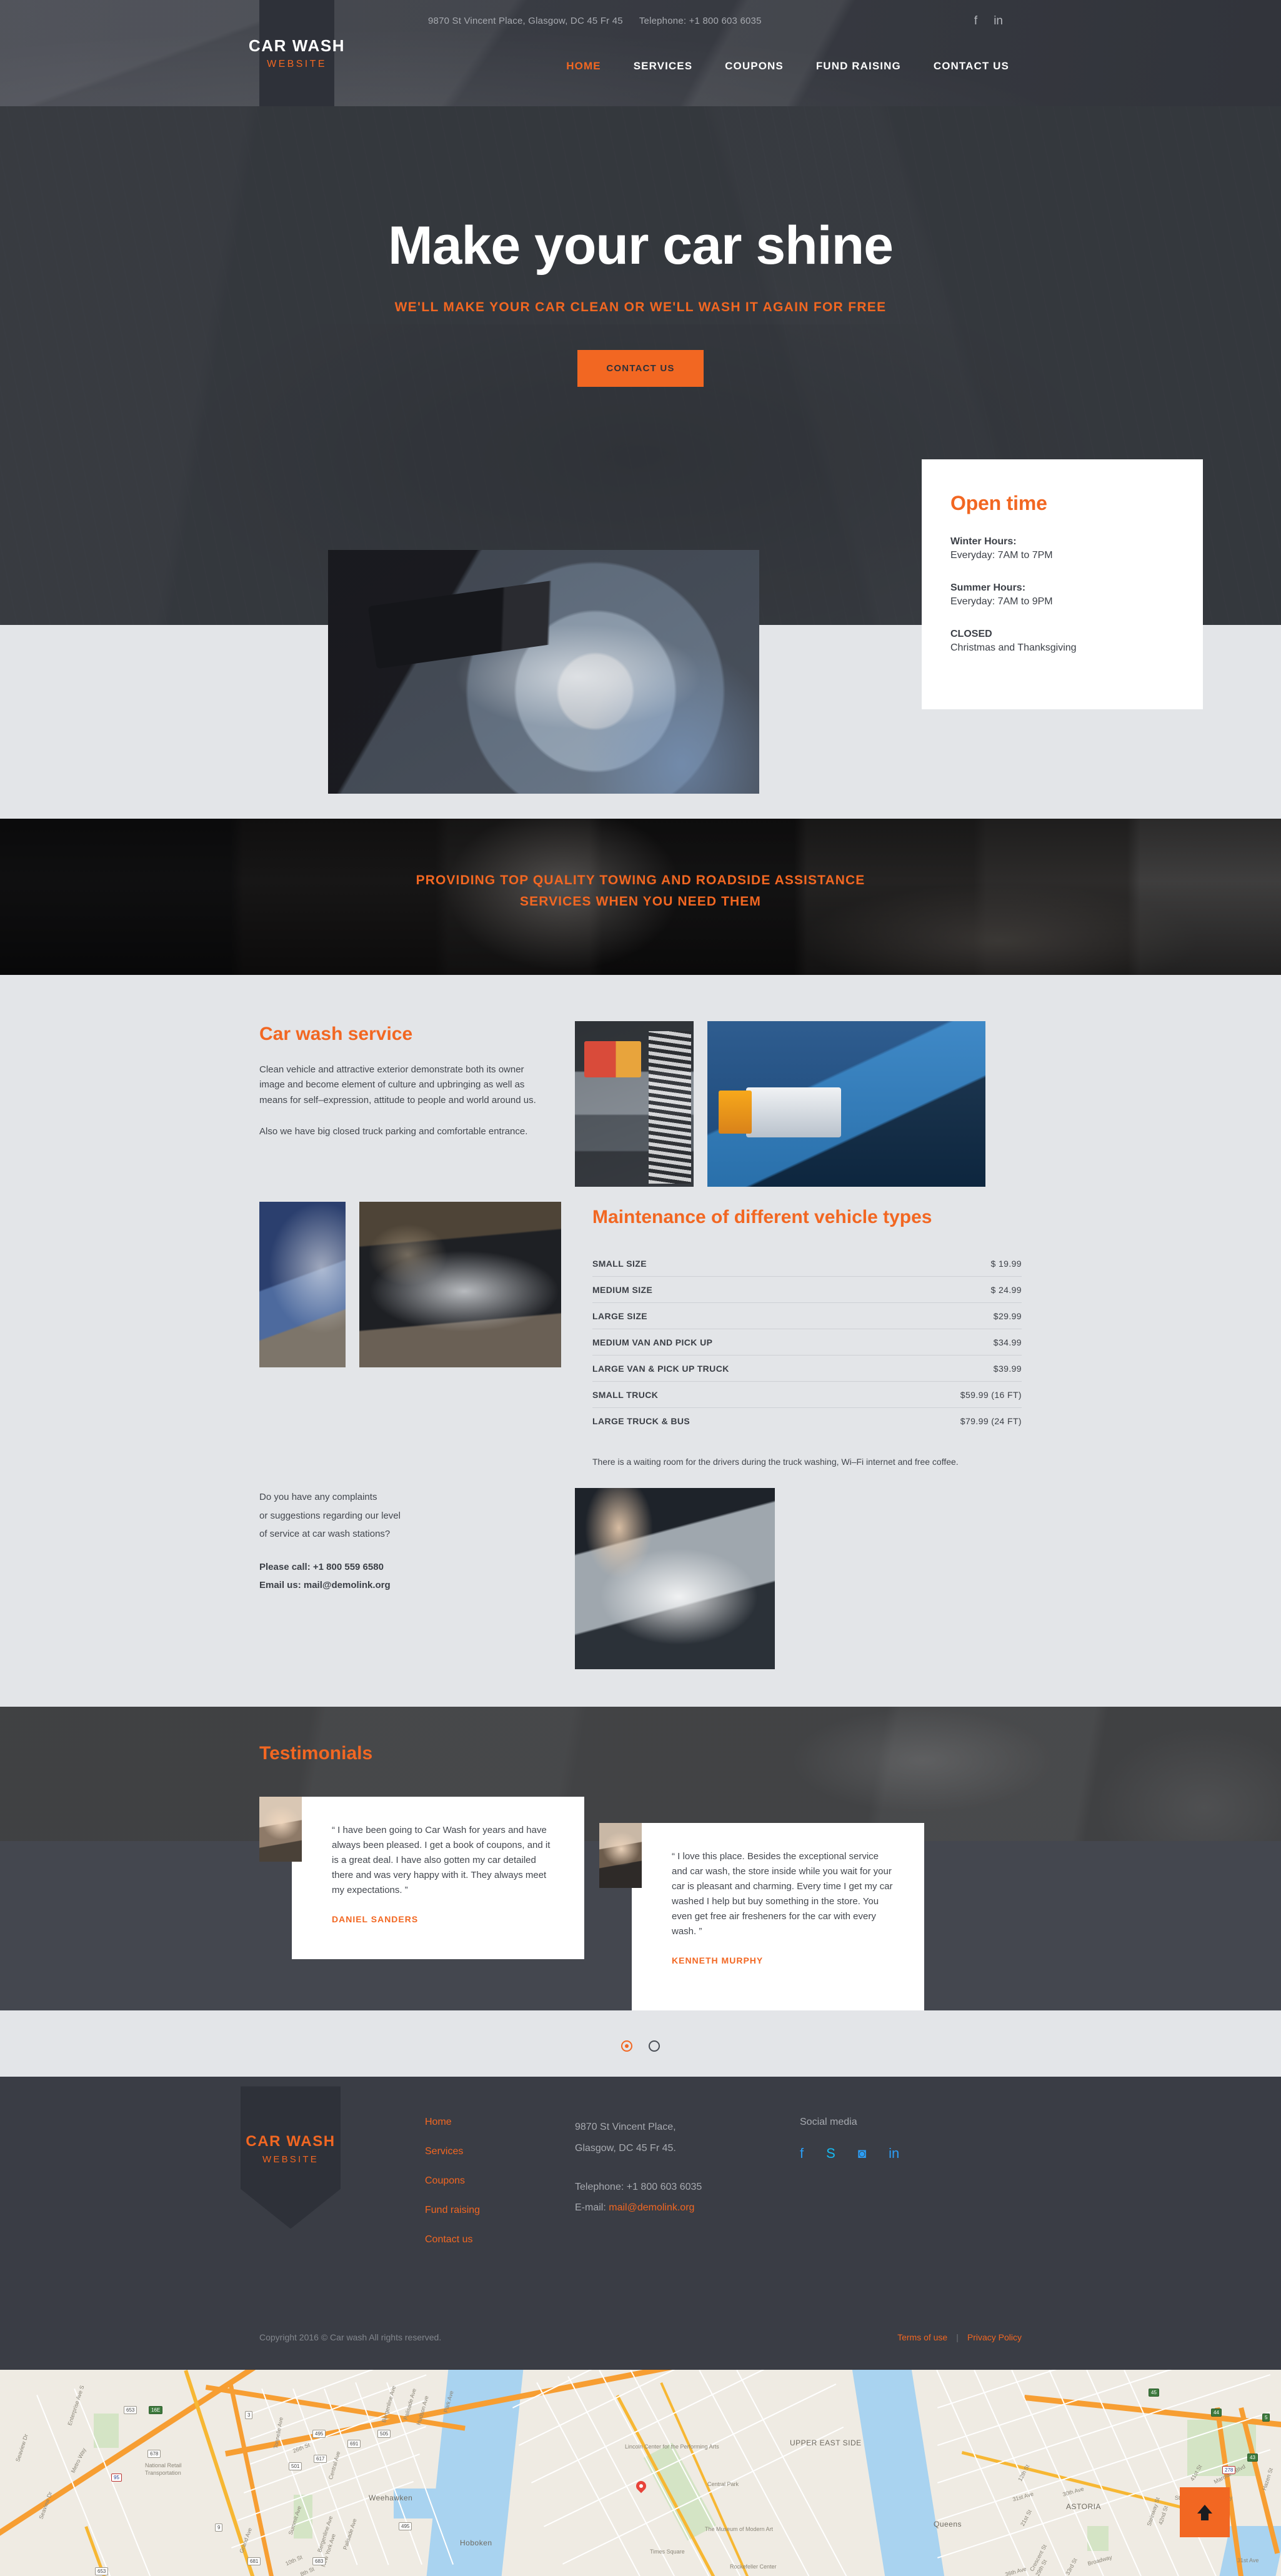  I want to click on testimonials-pagination-area, so click(640, 2043).